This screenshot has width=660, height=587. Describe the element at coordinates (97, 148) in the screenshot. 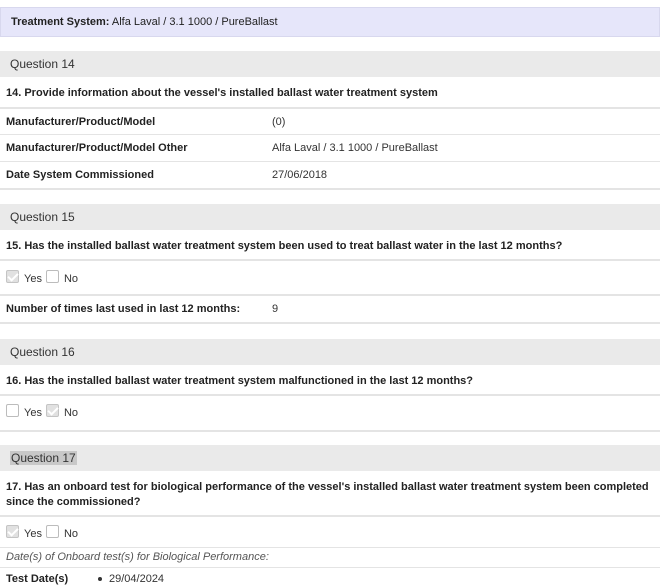

I see `manufacturer-other-label: Manufacturer/Product/Model Other` at that location.